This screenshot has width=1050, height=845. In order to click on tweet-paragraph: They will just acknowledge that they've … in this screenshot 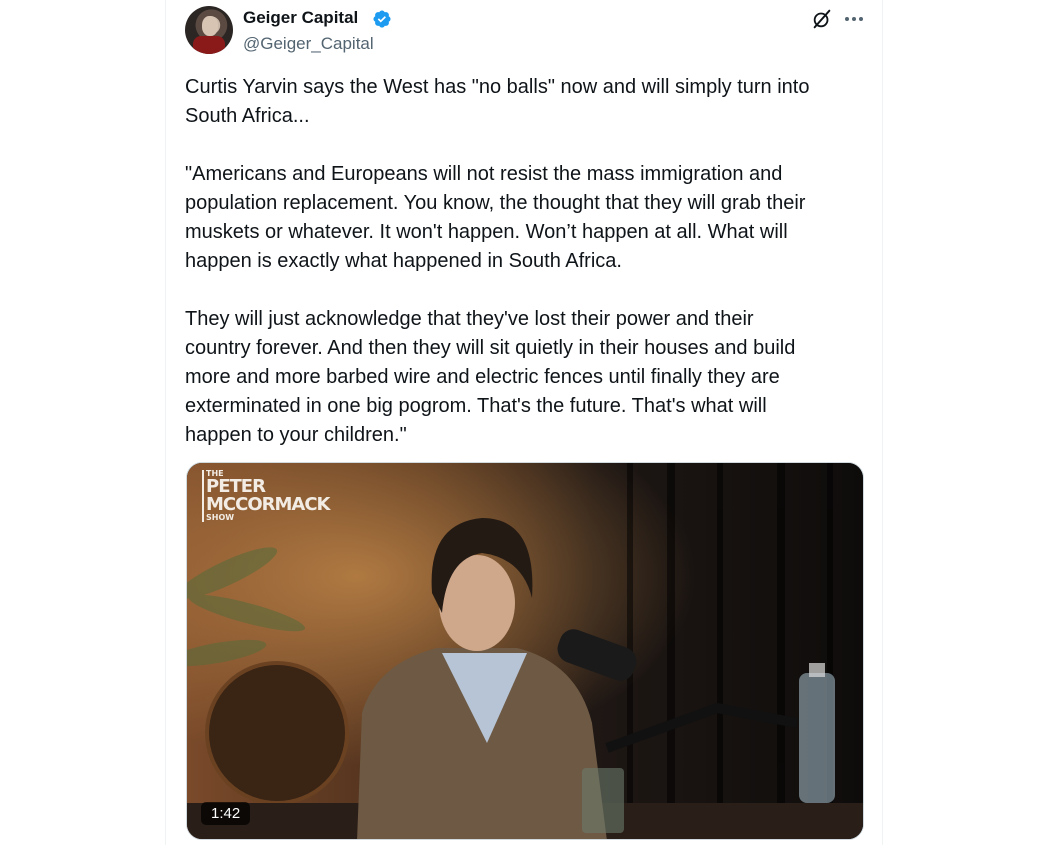, I will do `click(490, 377)`.